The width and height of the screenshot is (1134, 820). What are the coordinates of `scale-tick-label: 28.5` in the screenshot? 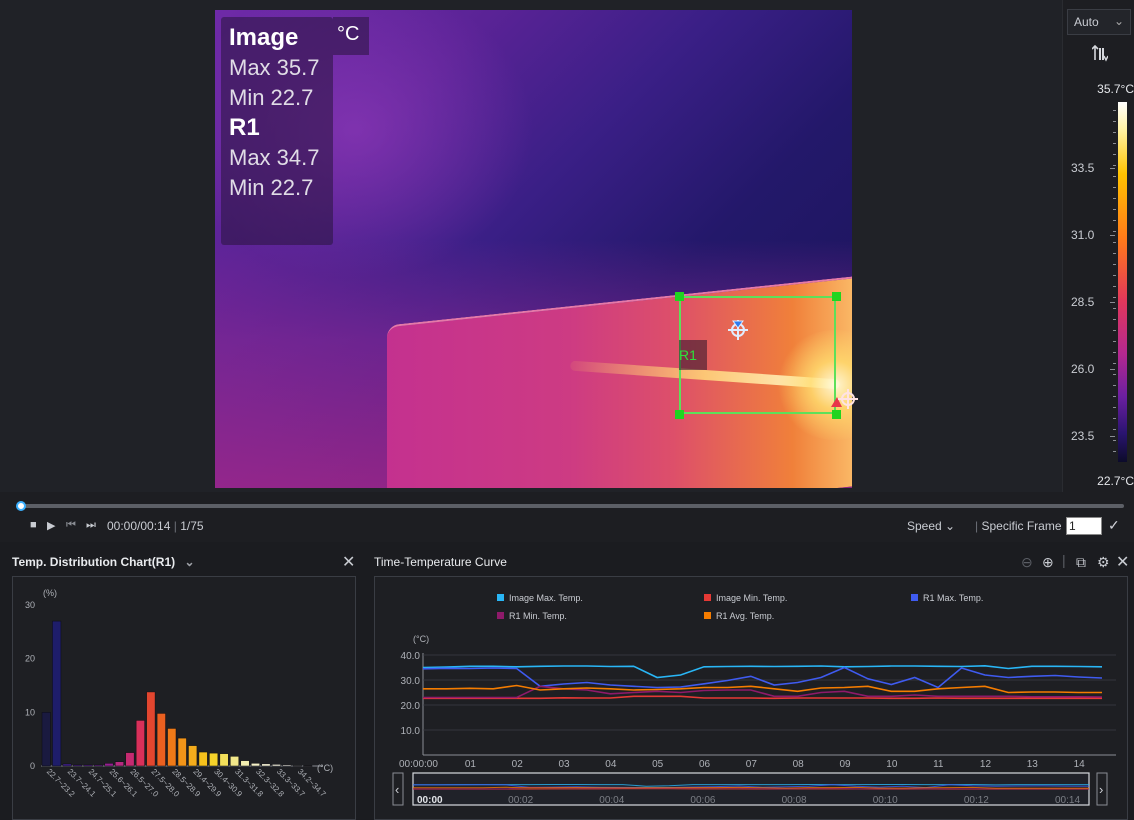 It's located at (1083, 302).